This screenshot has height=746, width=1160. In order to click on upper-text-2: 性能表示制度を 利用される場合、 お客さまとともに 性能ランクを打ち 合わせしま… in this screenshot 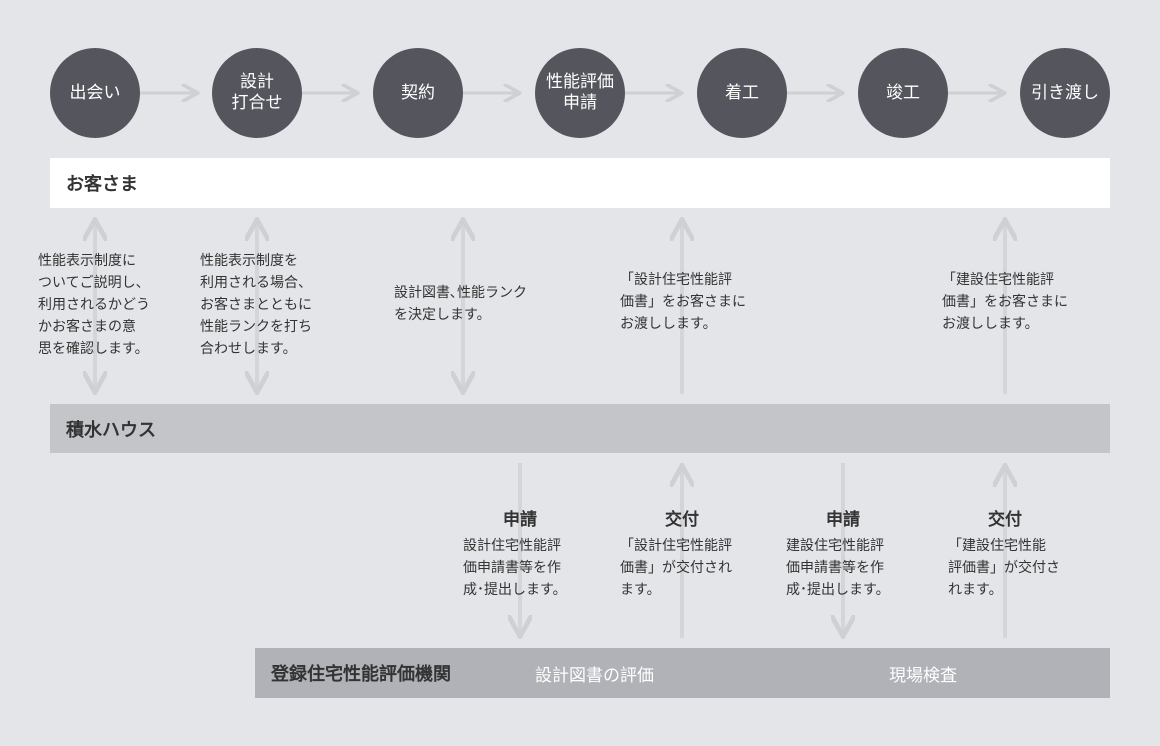, I will do `click(256, 305)`.